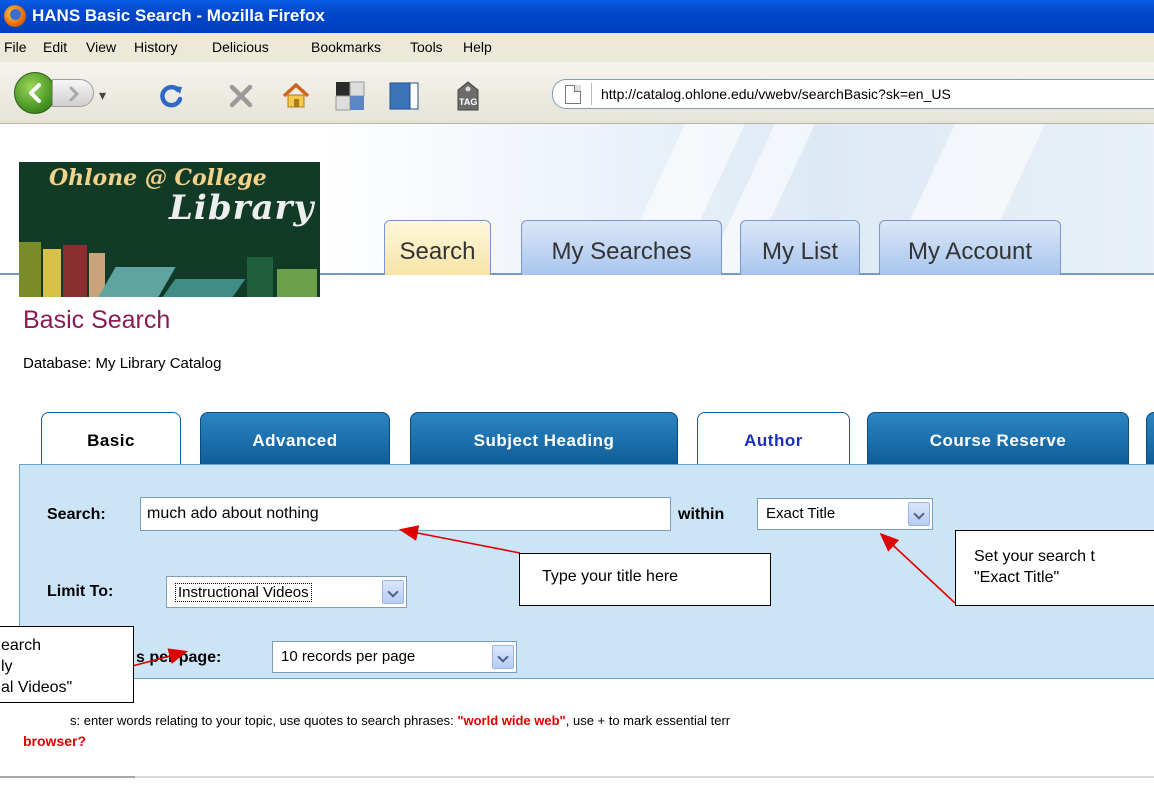 This screenshot has width=1154, height=803. What do you see at coordinates (468, 102) in the screenshot?
I see `tag-label: TAG` at bounding box center [468, 102].